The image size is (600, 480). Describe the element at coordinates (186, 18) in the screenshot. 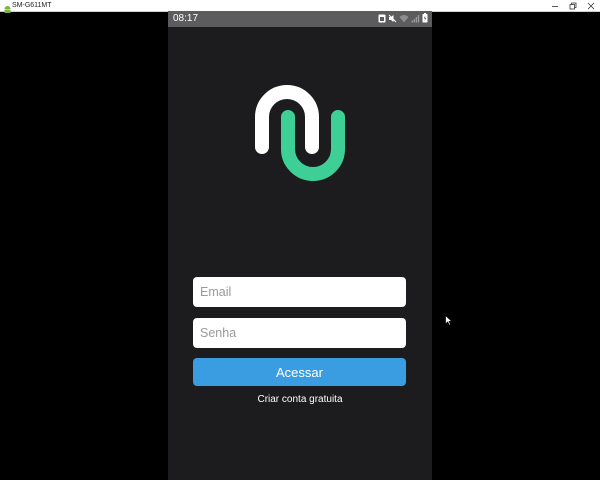

I see `status-time: 08:17` at that location.